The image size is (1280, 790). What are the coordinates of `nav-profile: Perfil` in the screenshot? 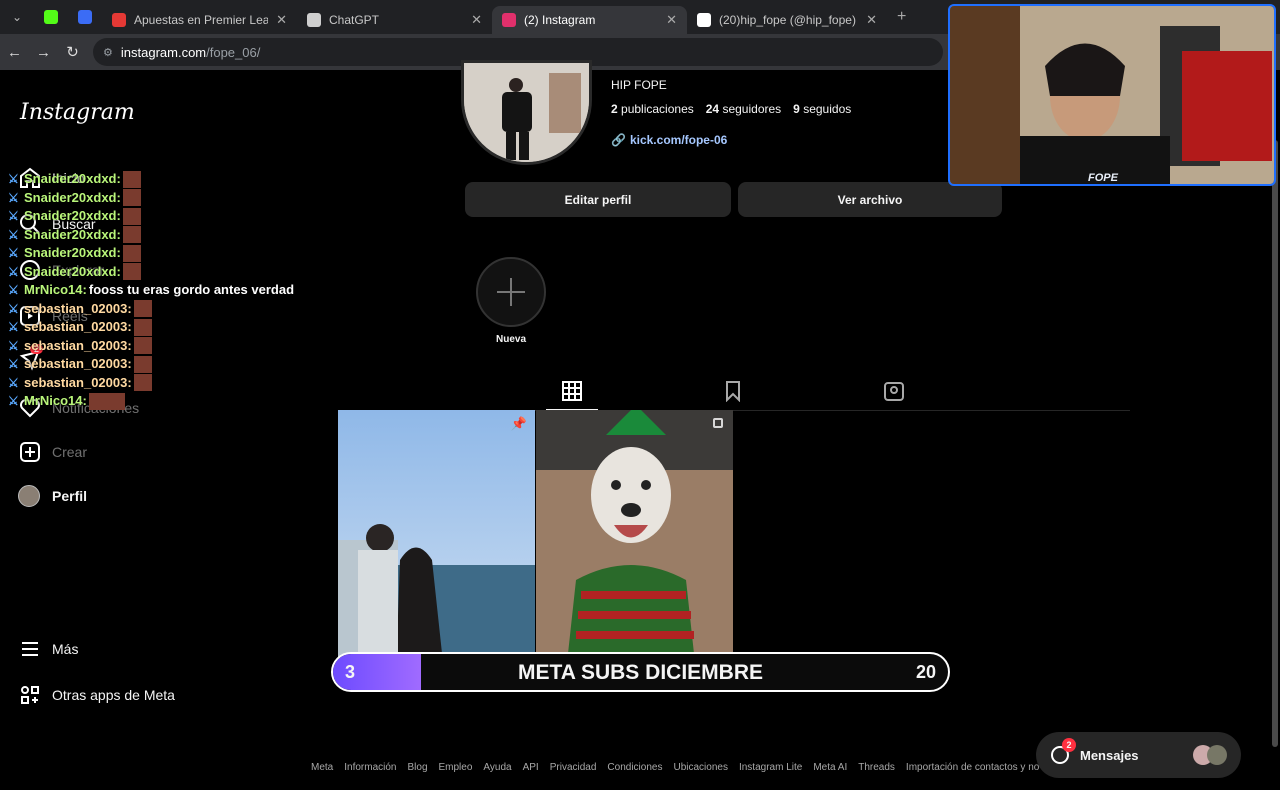 It's located at (52, 496).